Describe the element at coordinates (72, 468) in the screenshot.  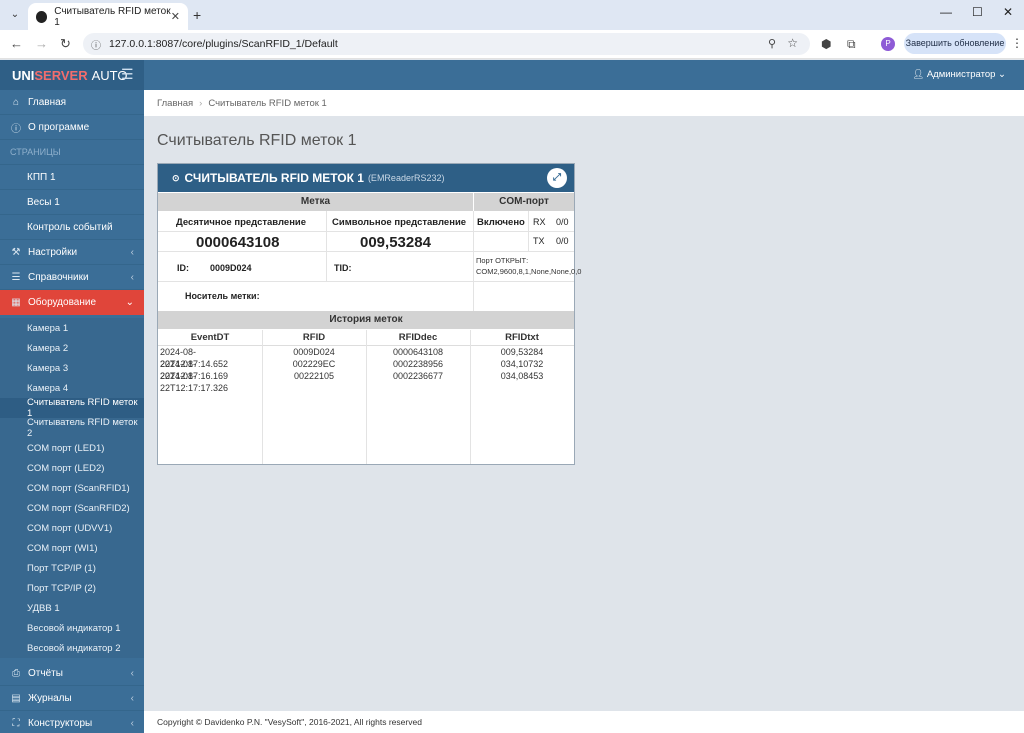
I see `sidebar-subitem: COM порт (LED2)` at that location.